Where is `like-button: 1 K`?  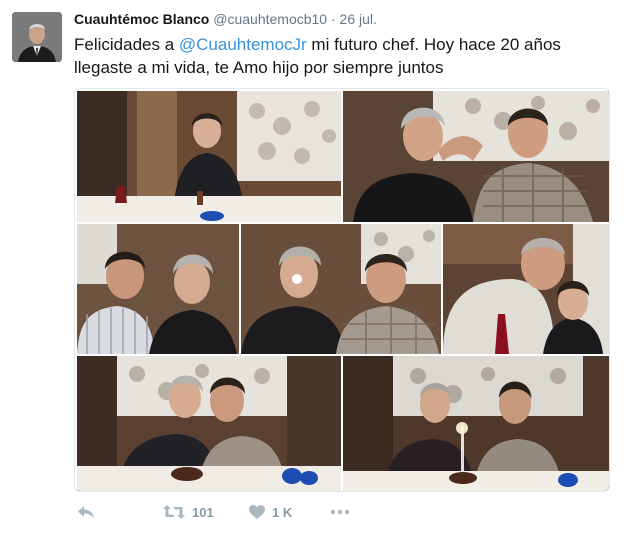 like-button: 1 K is located at coordinates (270, 512).